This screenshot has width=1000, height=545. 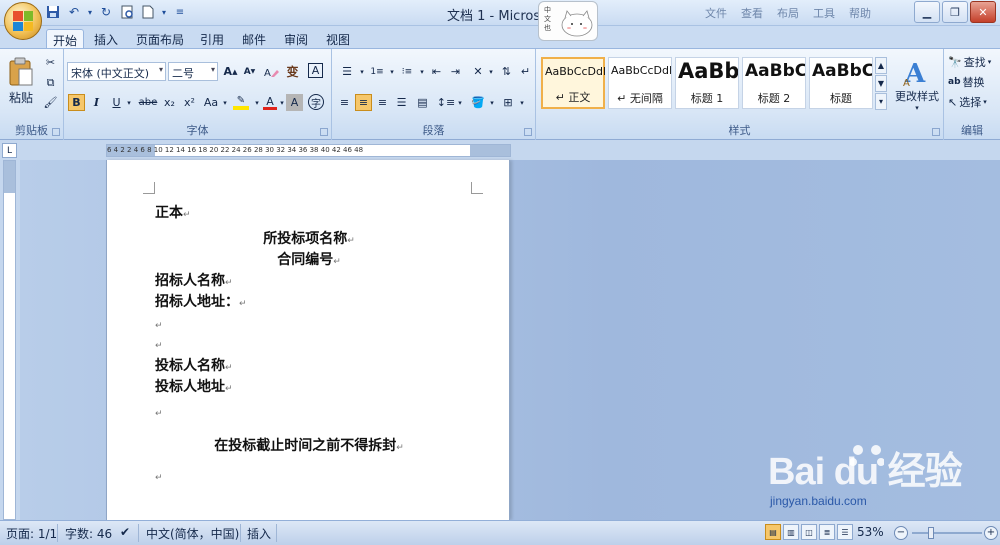 What do you see at coordinates (148, 12) in the screenshot?
I see `new-document-icon` at bounding box center [148, 12].